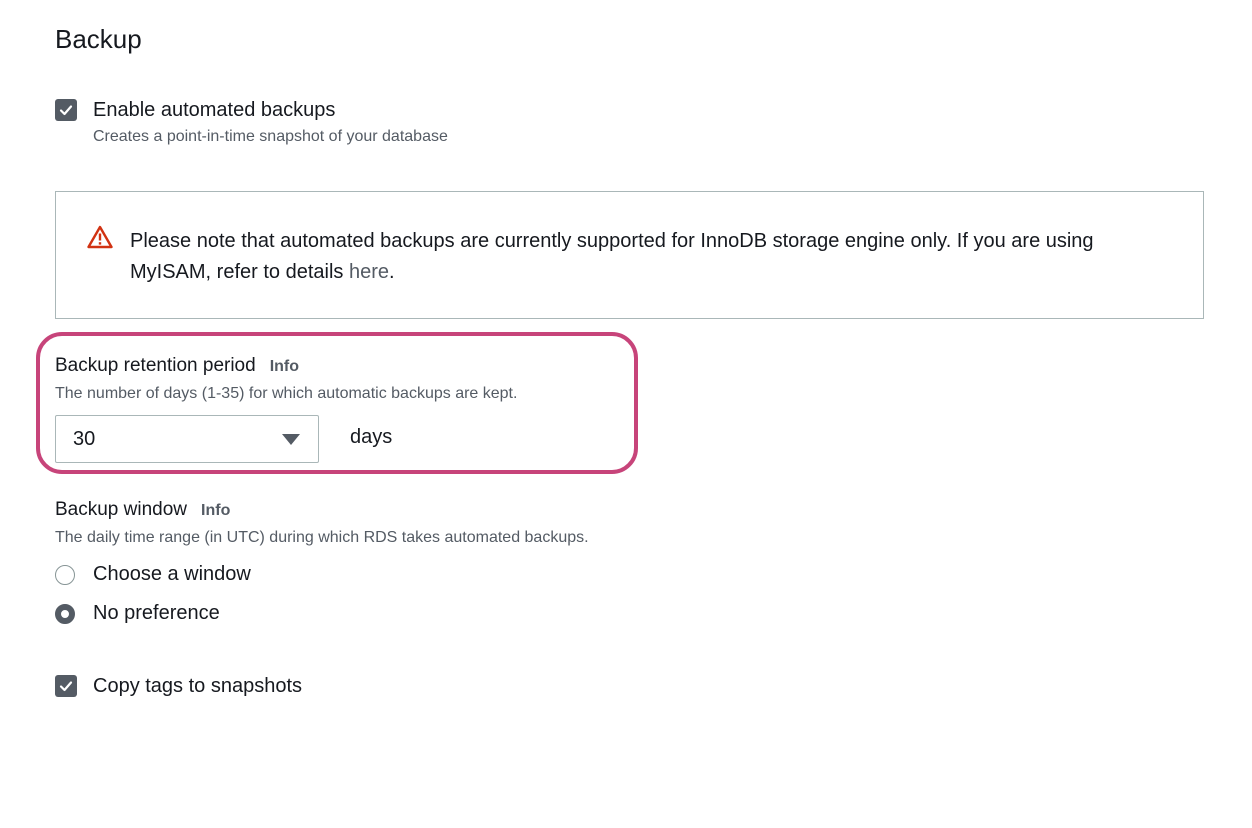 The image size is (1252, 828). I want to click on alert-details-link: here, so click(369, 272).